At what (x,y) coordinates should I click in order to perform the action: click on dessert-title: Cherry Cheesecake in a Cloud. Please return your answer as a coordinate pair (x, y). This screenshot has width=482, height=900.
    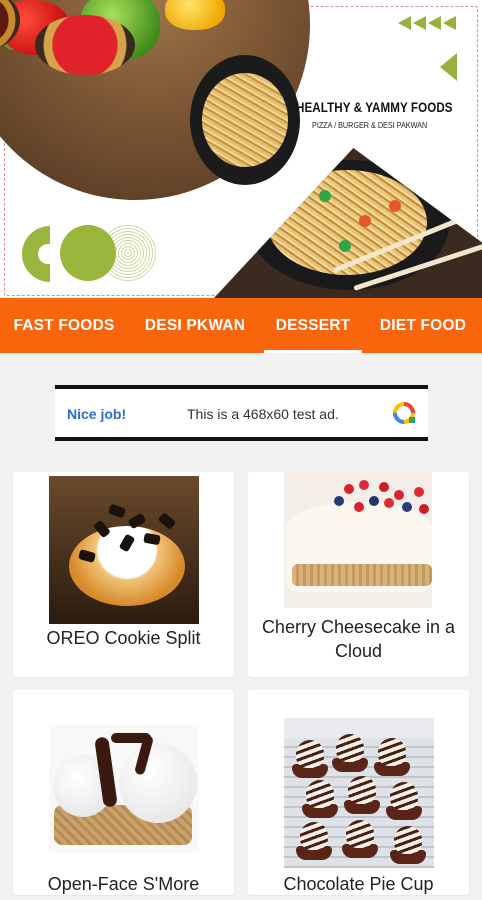
    Looking at the image, I should click on (358, 639).